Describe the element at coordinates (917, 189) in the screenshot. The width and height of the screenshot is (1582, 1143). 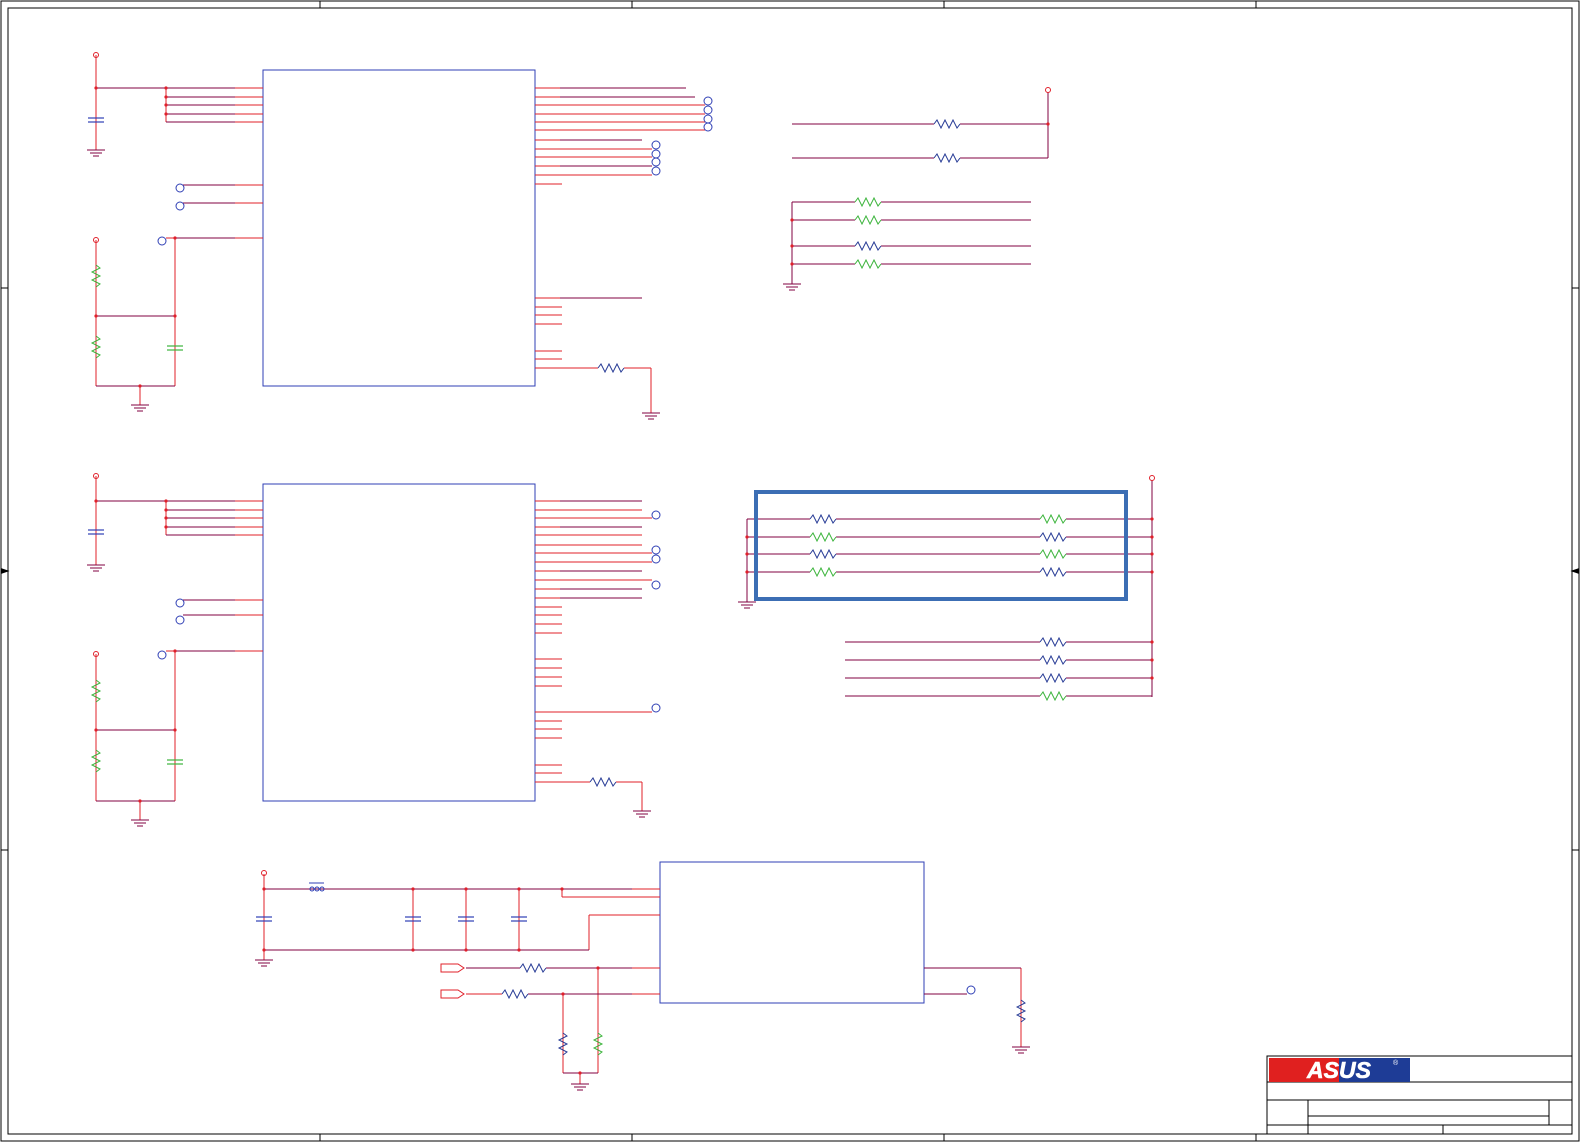
I see `resistor-network-top` at that location.